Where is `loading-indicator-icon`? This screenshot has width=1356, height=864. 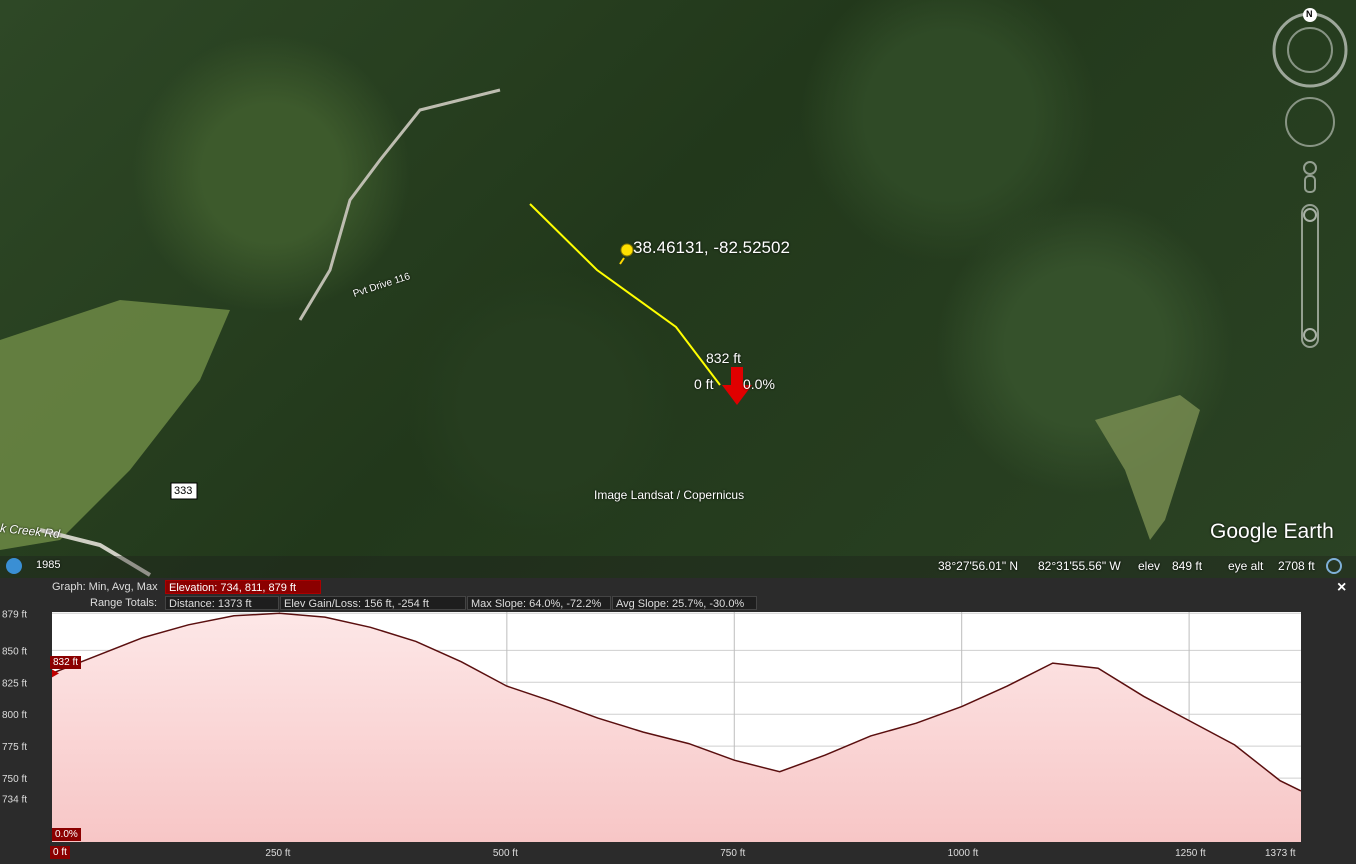
loading-indicator-icon is located at coordinates (1334, 566).